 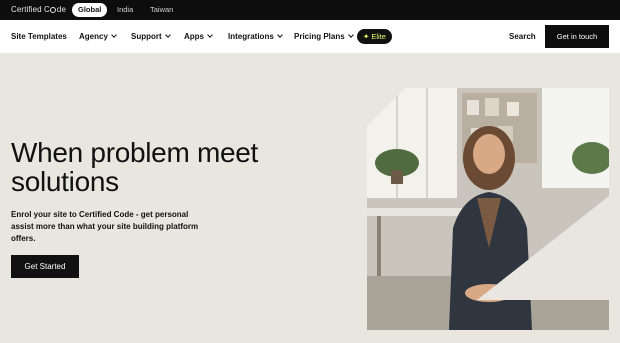 I want to click on nav-integrations: Integrations, so click(x=255, y=36).